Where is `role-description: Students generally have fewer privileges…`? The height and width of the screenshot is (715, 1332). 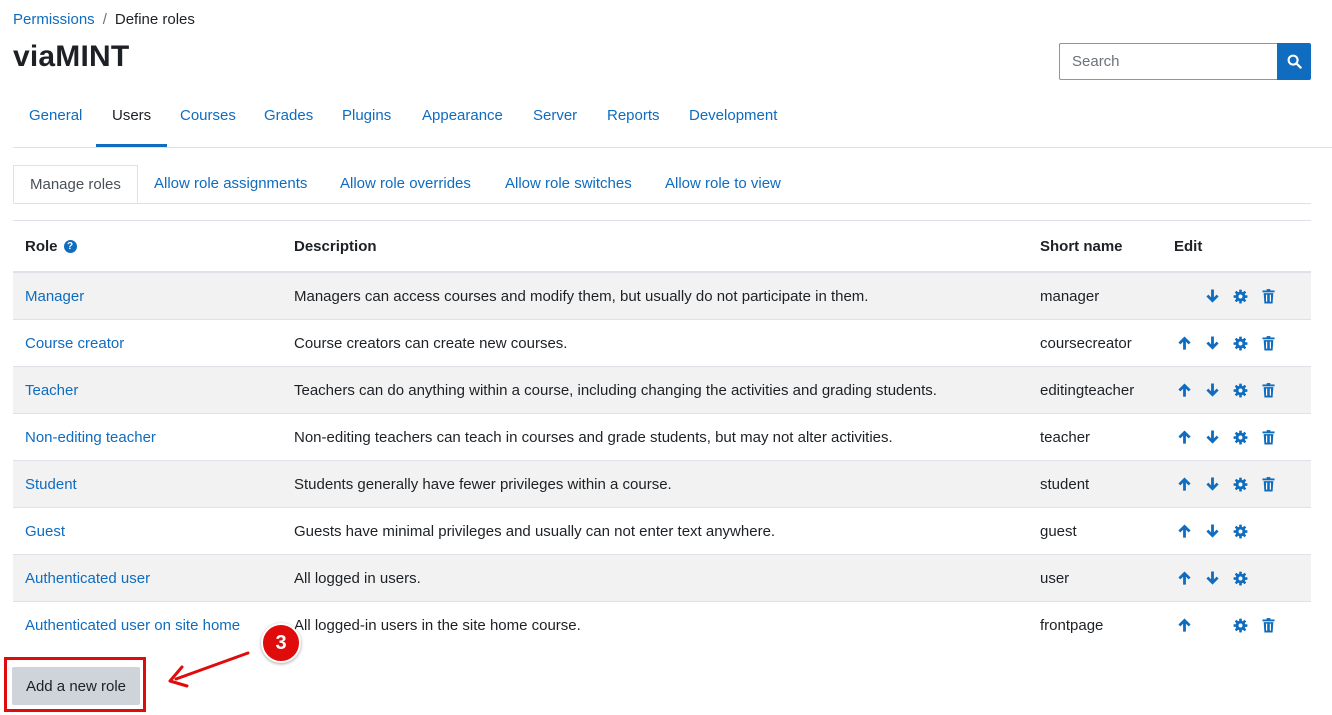
role-description: Students generally have fewer privileges… is located at coordinates (655, 484).